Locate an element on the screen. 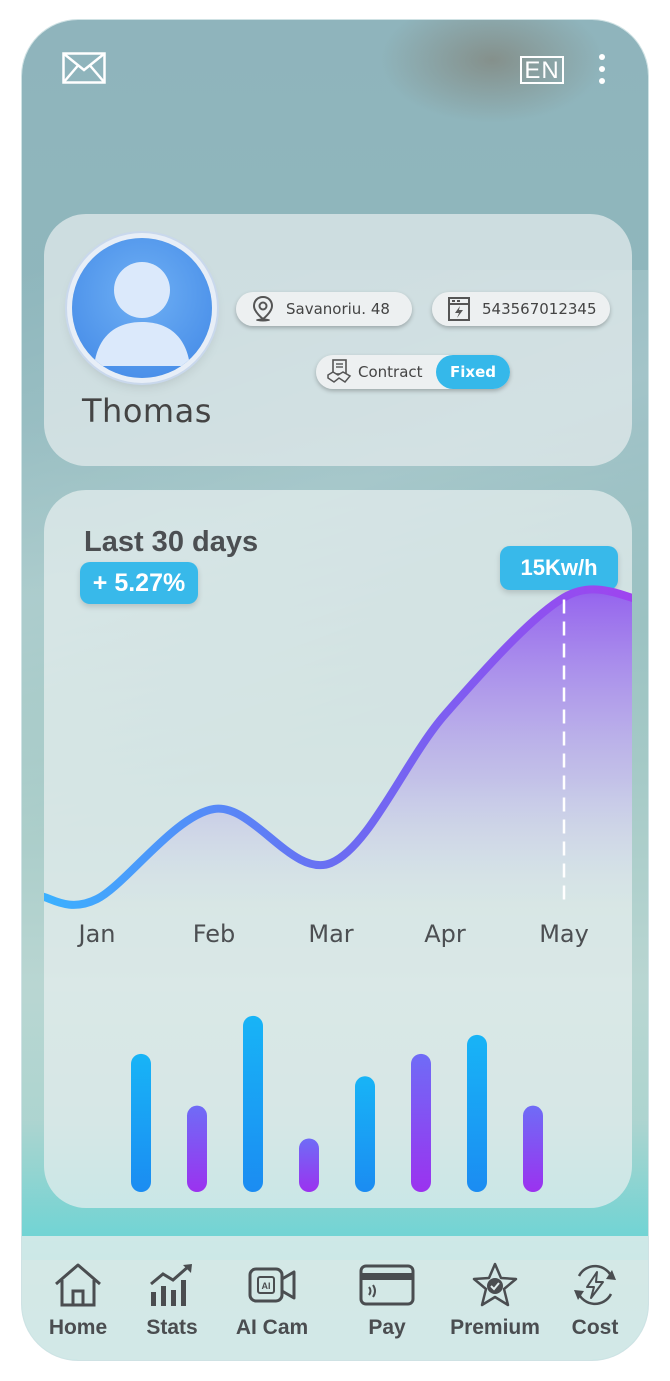  ai-camera-icon: AI is located at coordinates (272, 1285).